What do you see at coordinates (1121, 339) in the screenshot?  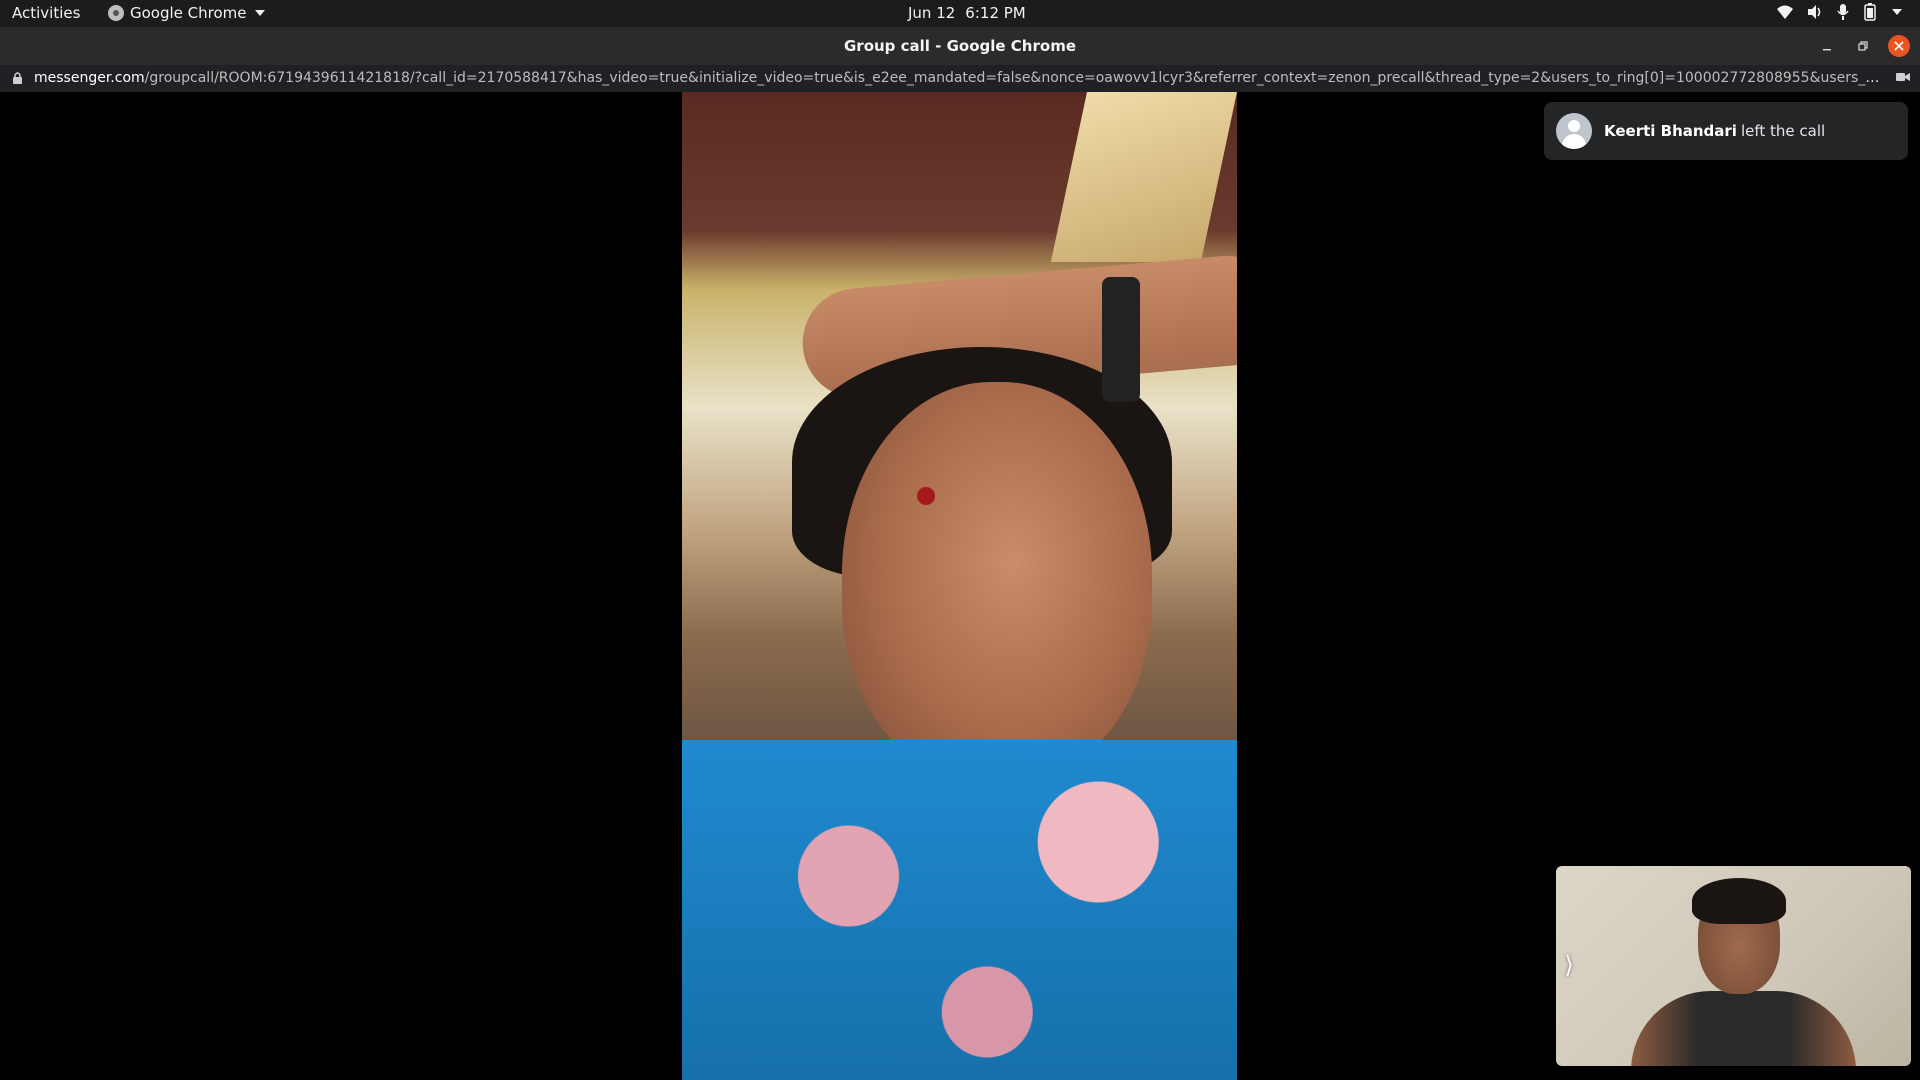 I see `video-watch-shape` at bounding box center [1121, 339].